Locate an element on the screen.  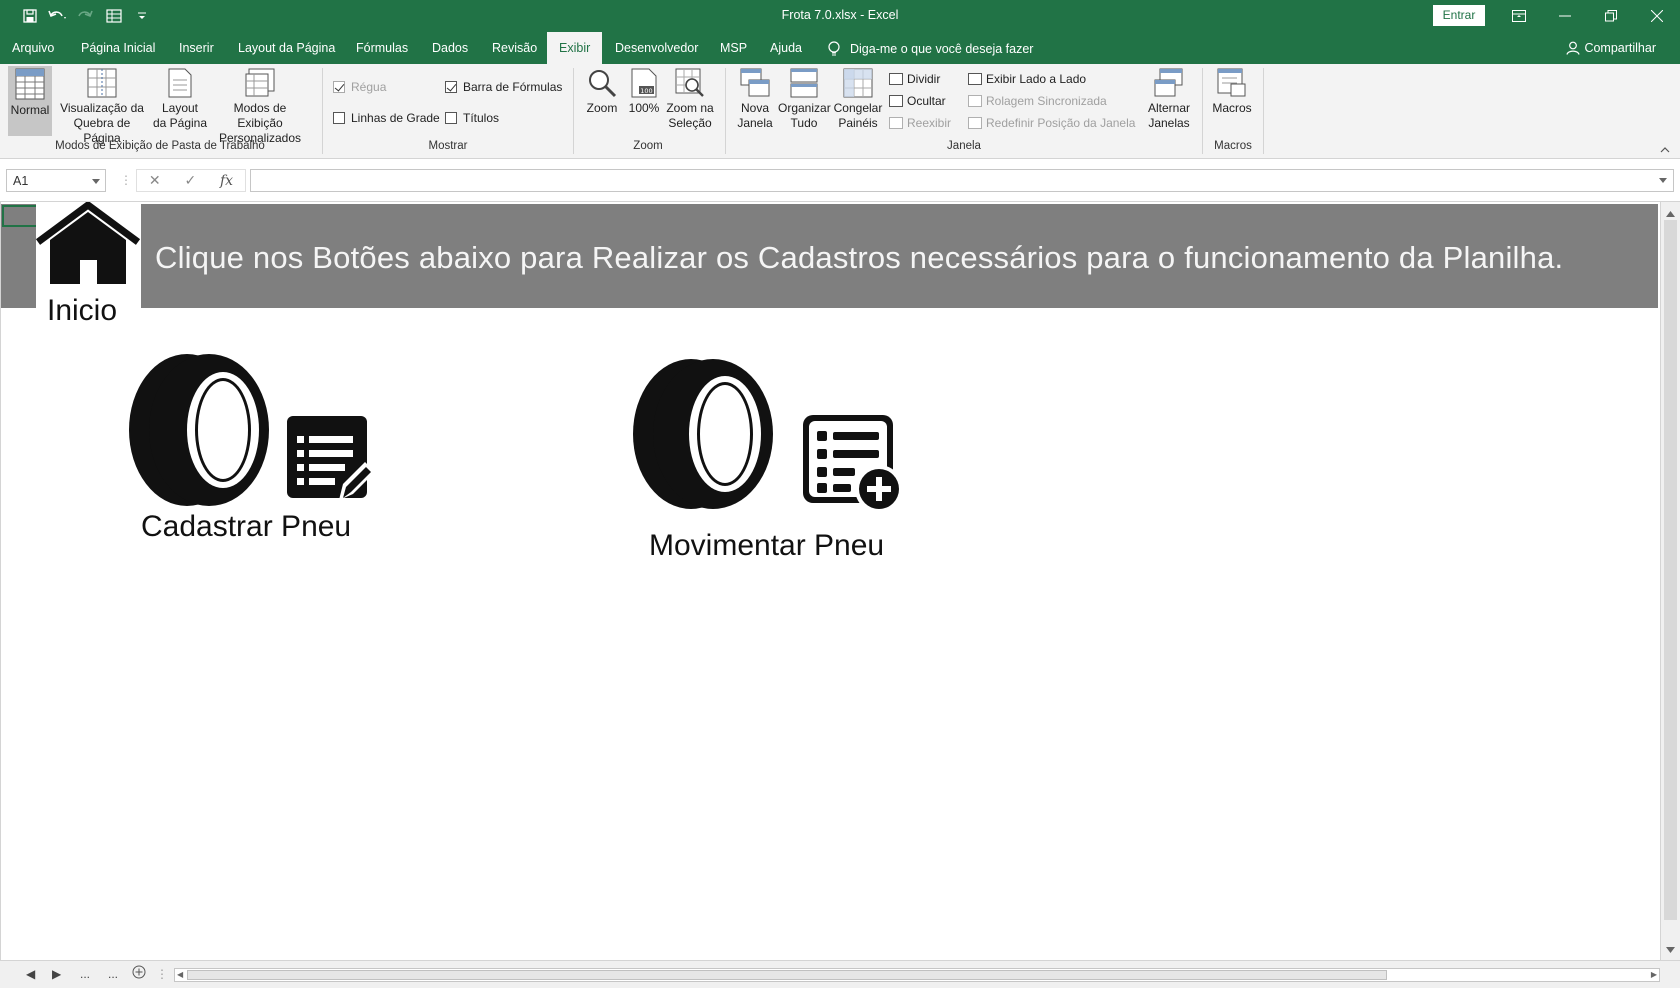
tab-formulas: Fórmulas is located at coordinates (382, 48).